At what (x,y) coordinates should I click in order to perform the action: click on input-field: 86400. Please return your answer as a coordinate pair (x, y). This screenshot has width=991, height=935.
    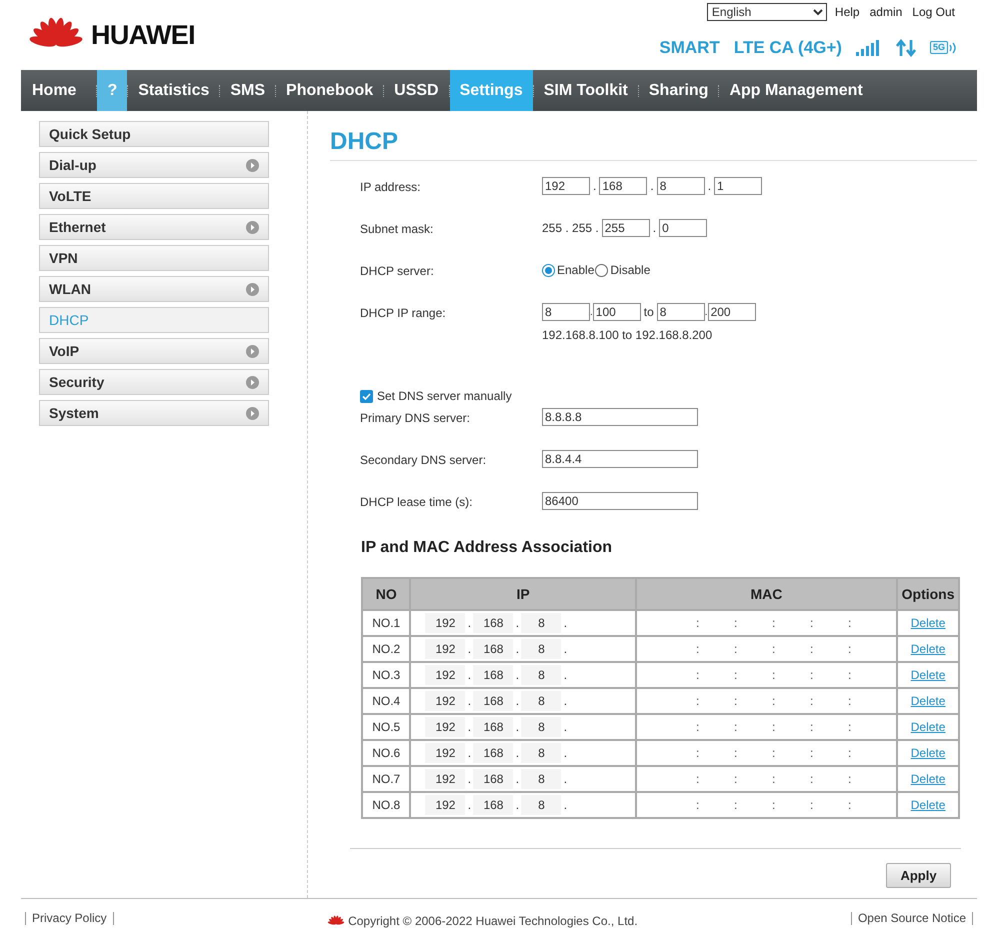
    Looking at the image, I should click on (620, 501).